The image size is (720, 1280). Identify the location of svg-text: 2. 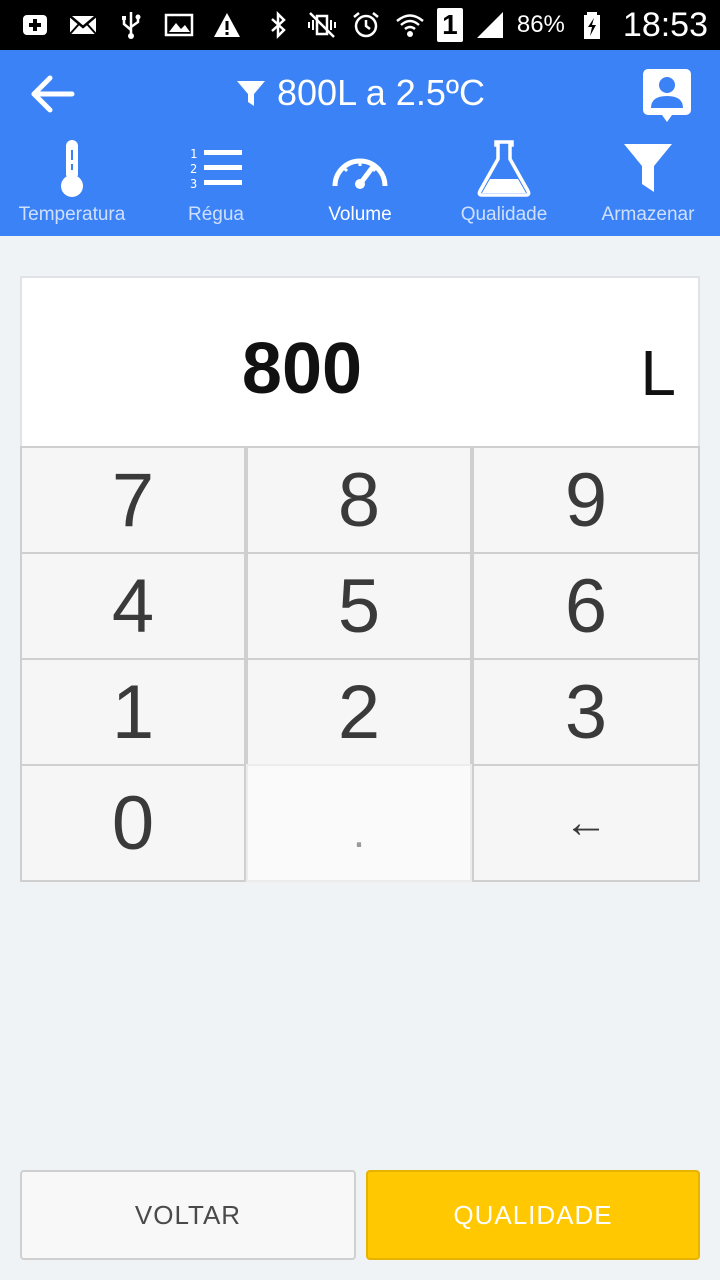
(193, 169).